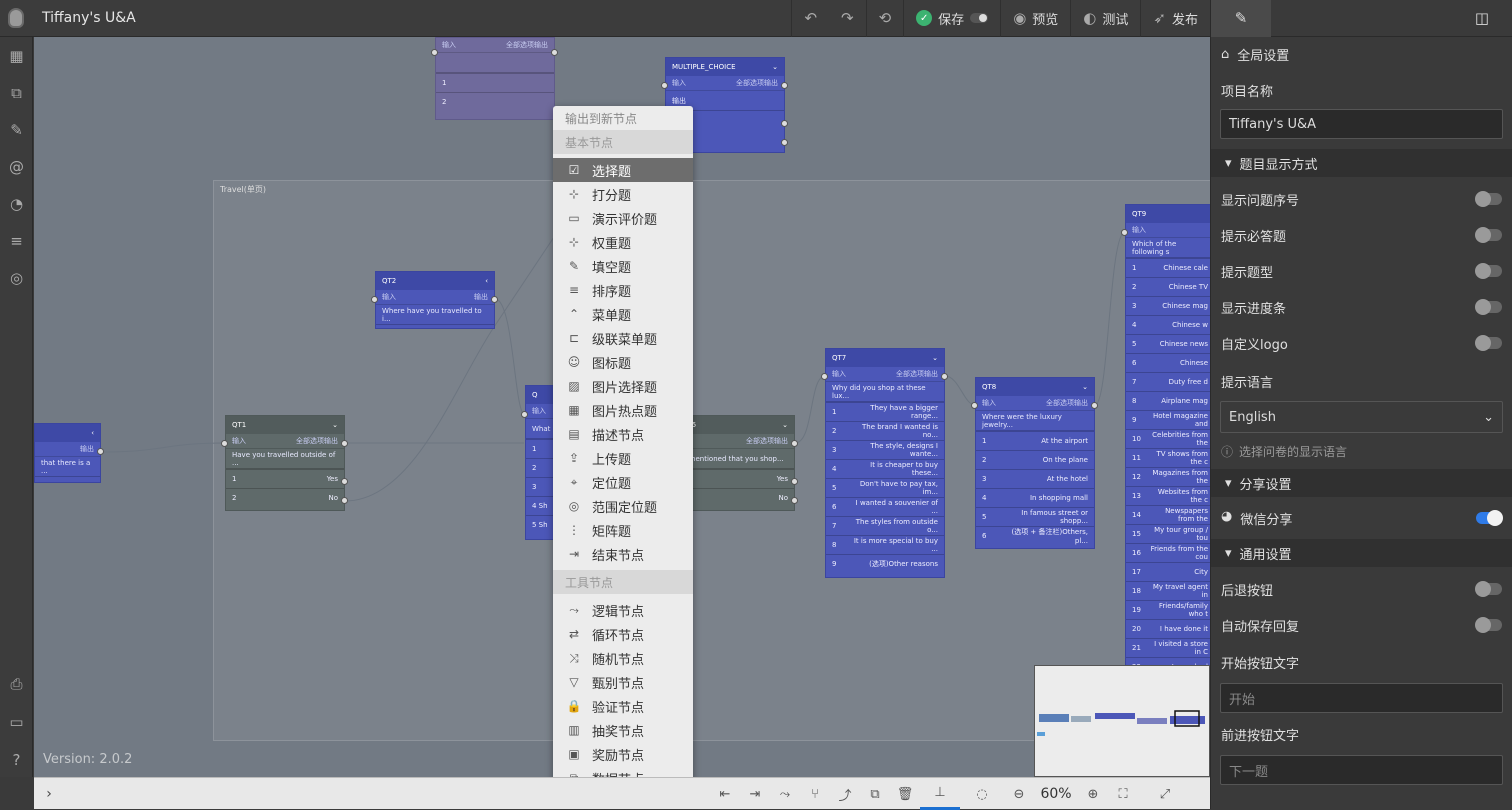 The height and width of the screenshot is (810, 1512). What do you see at coordinates (623, 706) in the screenshot?
I see `menu-item: 🔒 验证节点` at bounding box center [623, 706].